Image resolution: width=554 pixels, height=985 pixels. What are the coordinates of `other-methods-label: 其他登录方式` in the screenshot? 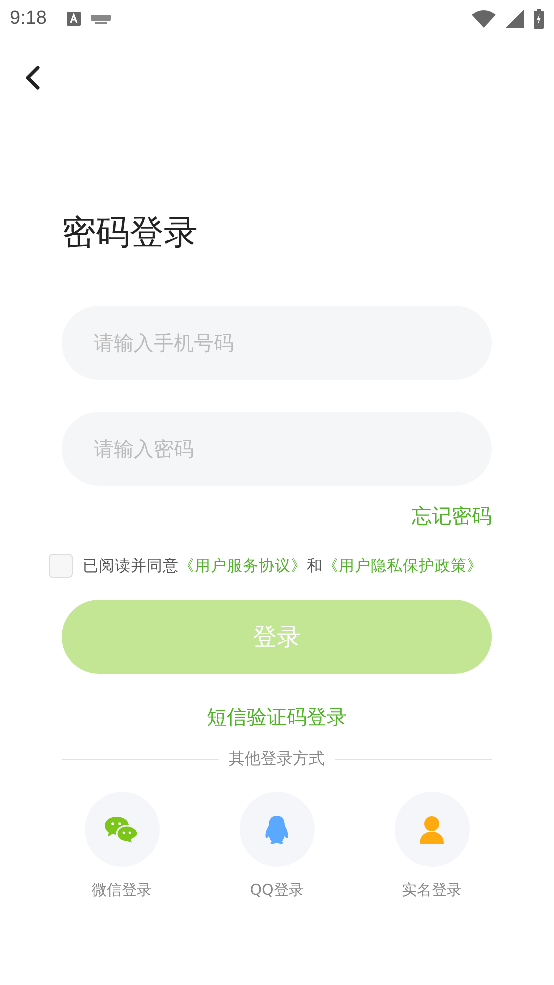 It's located at (277, 759).